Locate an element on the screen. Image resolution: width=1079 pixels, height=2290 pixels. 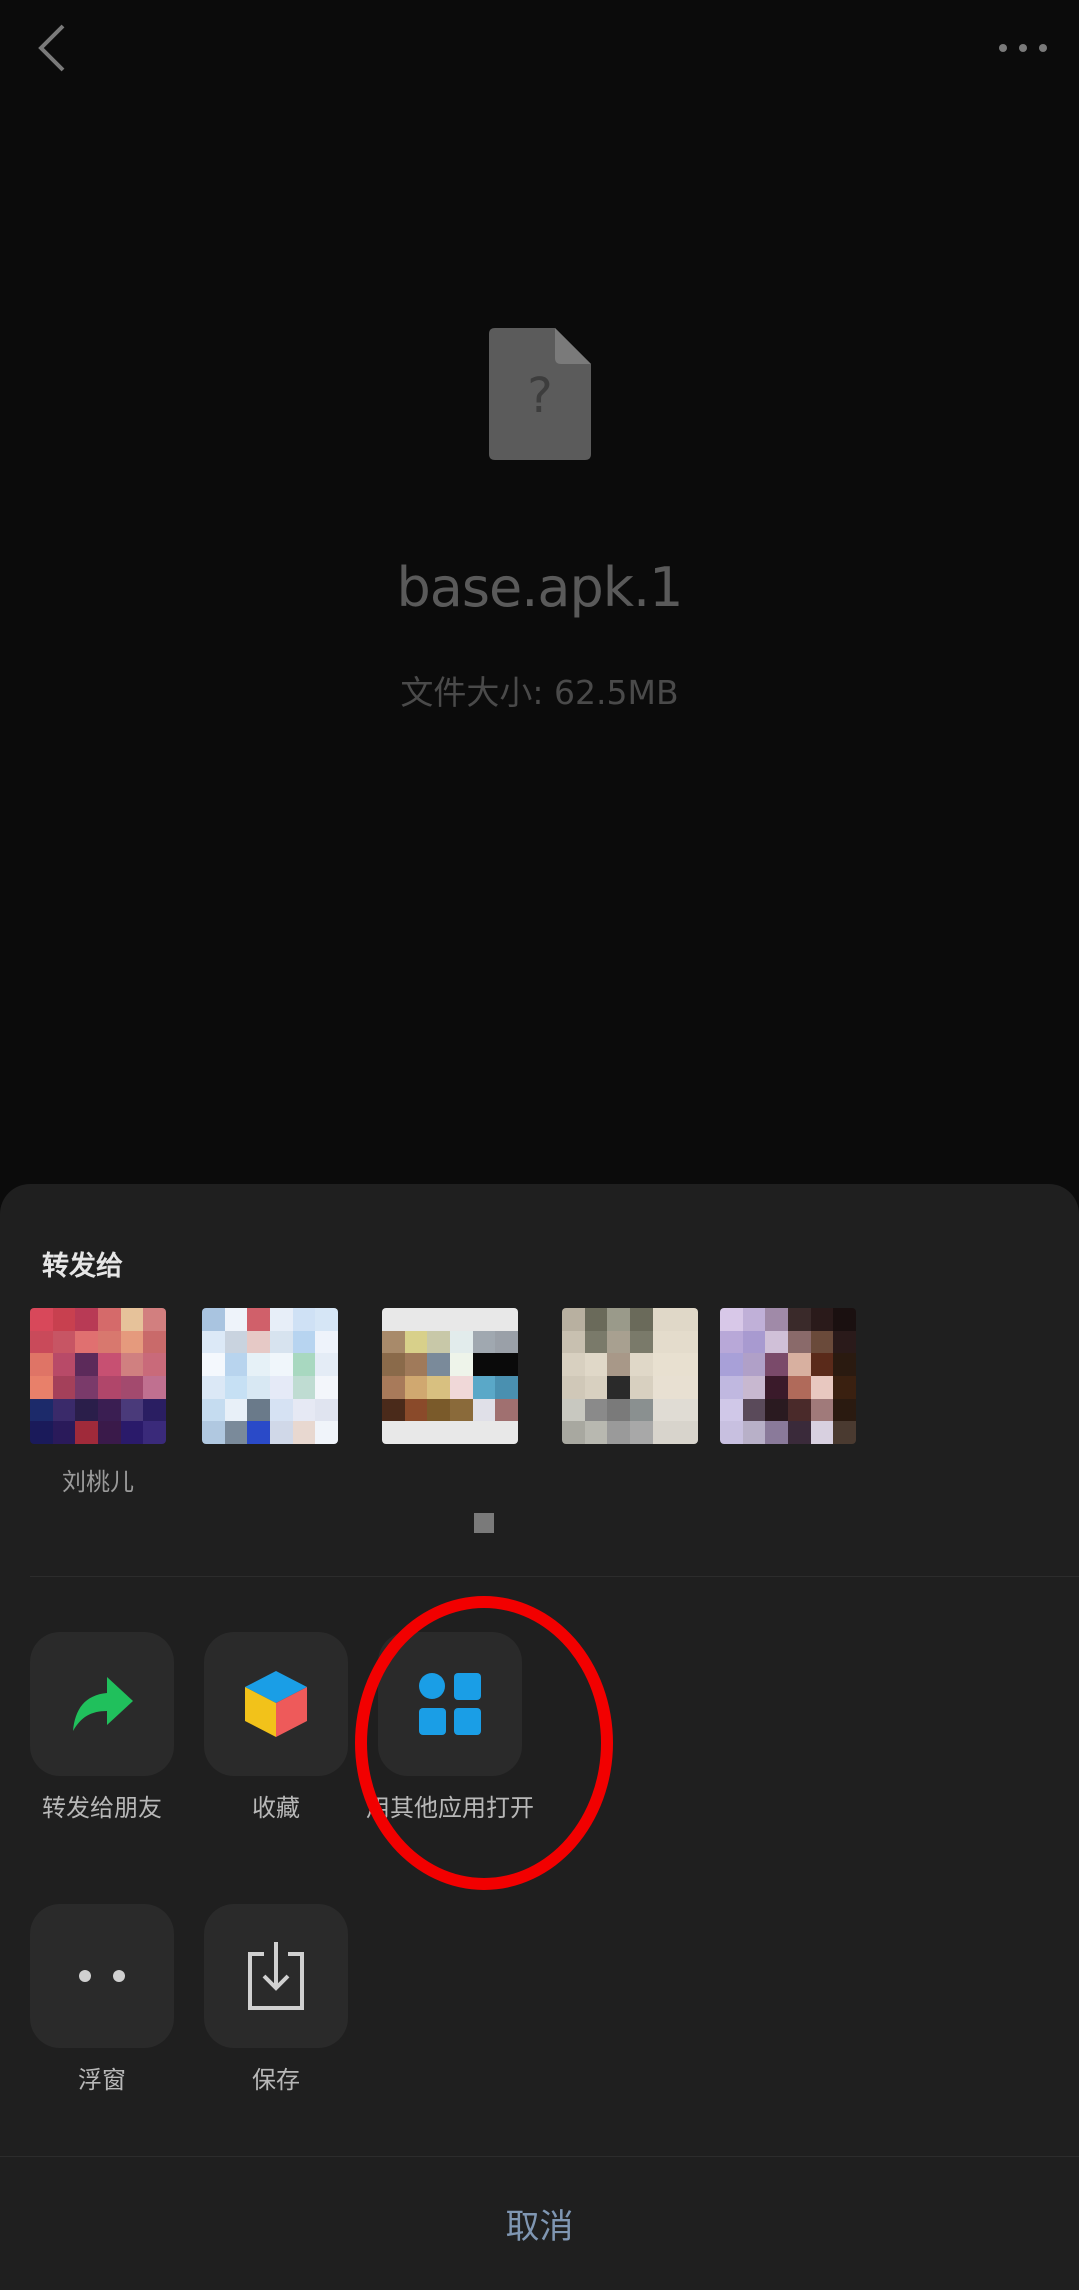
forward-arrow-icon is located at coordinates (103, 1704).